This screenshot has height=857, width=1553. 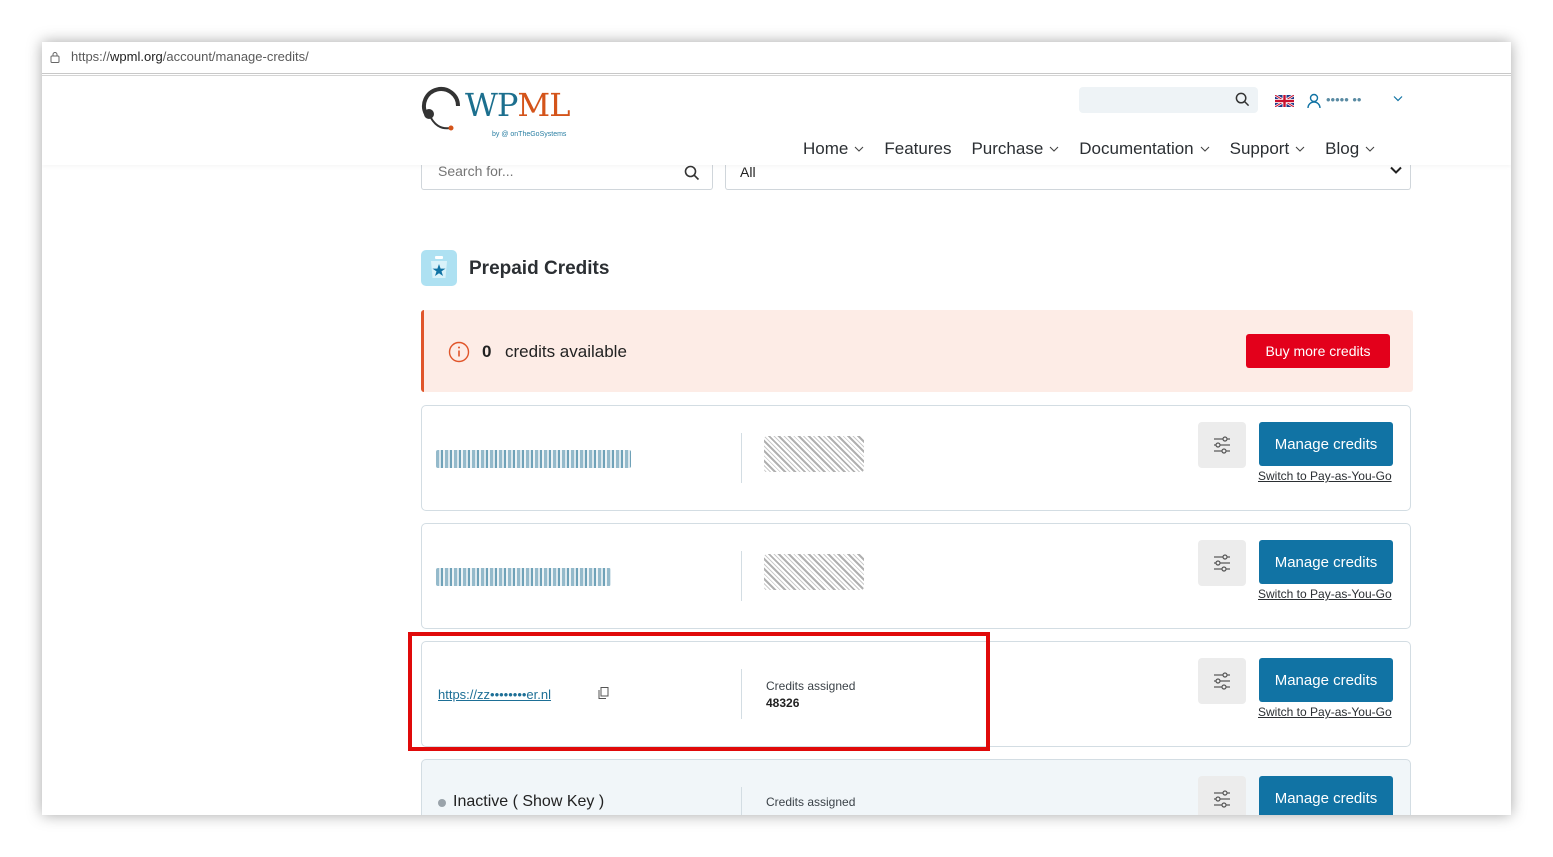 What do you see at coordinates (1284, 101) in the screenshot?
I see `uk-flag-icon` at bounding box center [1284, 101].